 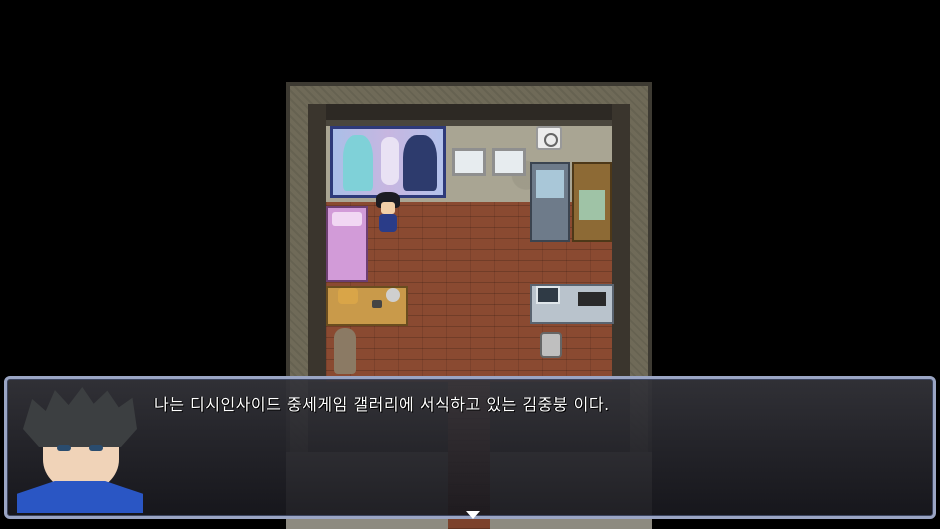 What do you see at coordinates (317, 243) in the screenshot?
I see `wall-left` at bounding box center [317, 243].